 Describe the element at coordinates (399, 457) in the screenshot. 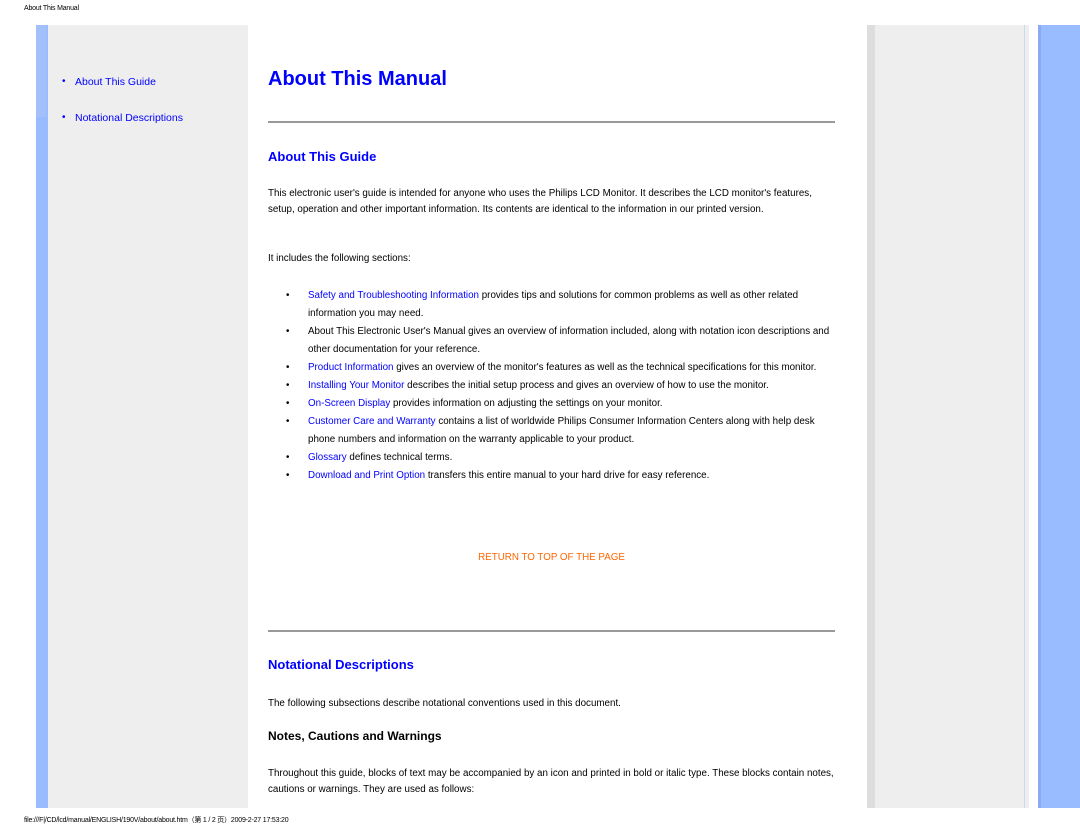

I see `list-item-text: defines technical terms.` at that location.